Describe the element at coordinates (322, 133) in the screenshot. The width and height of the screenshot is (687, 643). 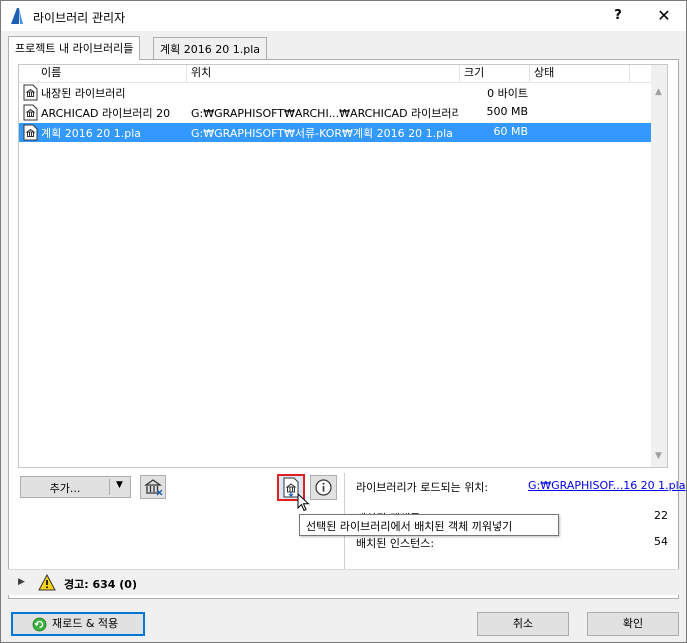
I see `row-location: G:₩GRAPHISOFT₩서류-KOR₩계획 2016 20 1.pla` at that location.